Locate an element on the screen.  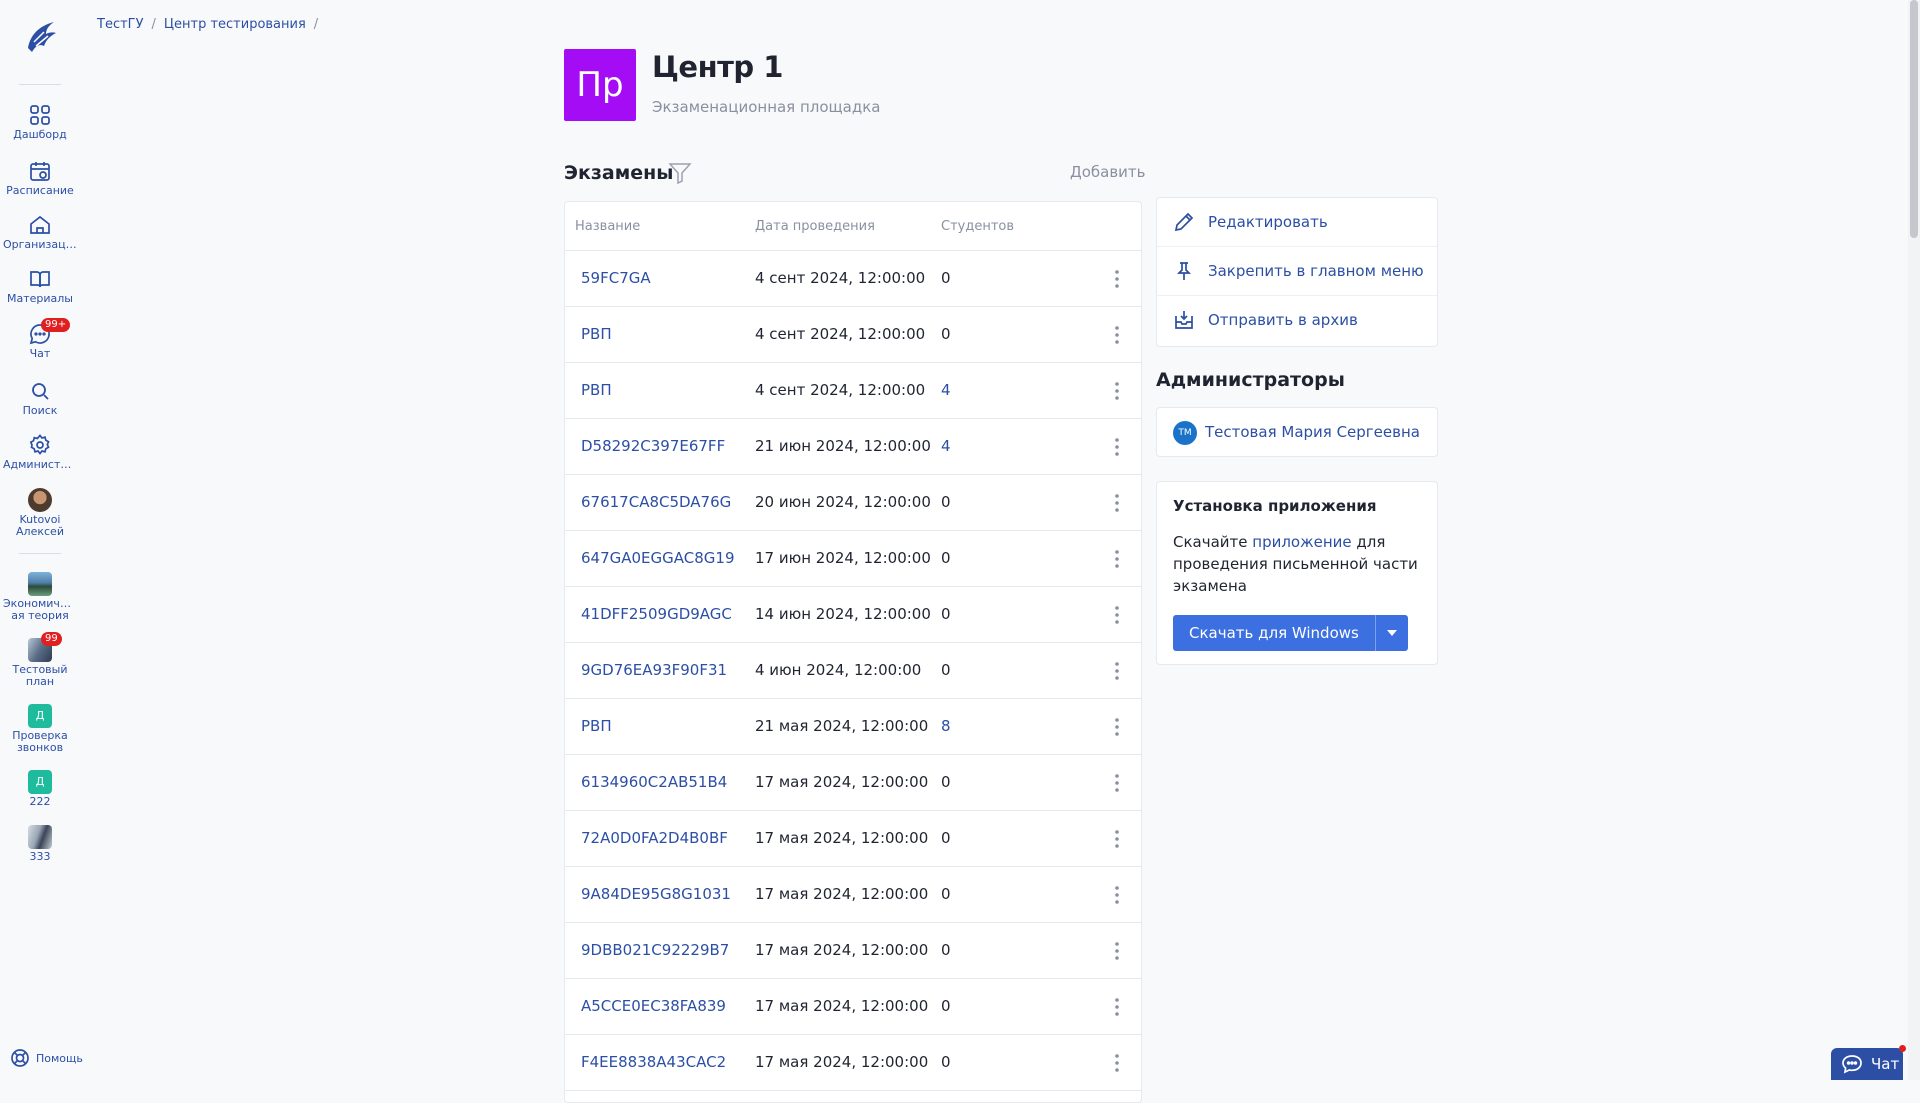
exam-name-link: 41DFF2509GD9AGC is located at coordinates (656, 614).